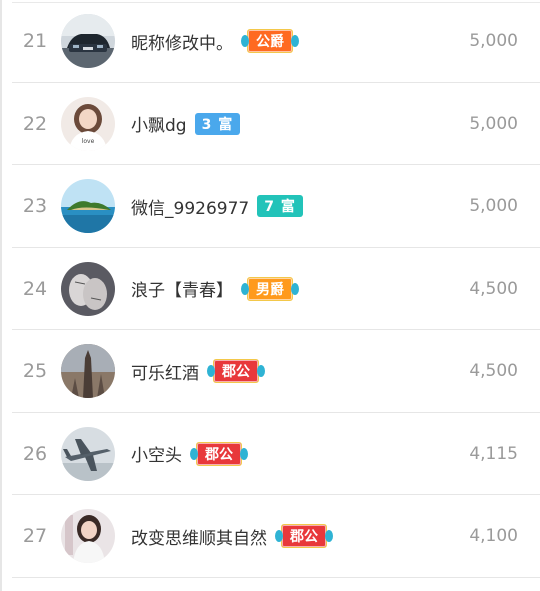 This screenshot has height=591, width=540. I want to click on list-item: 21 昵称修改中。 公爵 5,000, so click(270, 41).